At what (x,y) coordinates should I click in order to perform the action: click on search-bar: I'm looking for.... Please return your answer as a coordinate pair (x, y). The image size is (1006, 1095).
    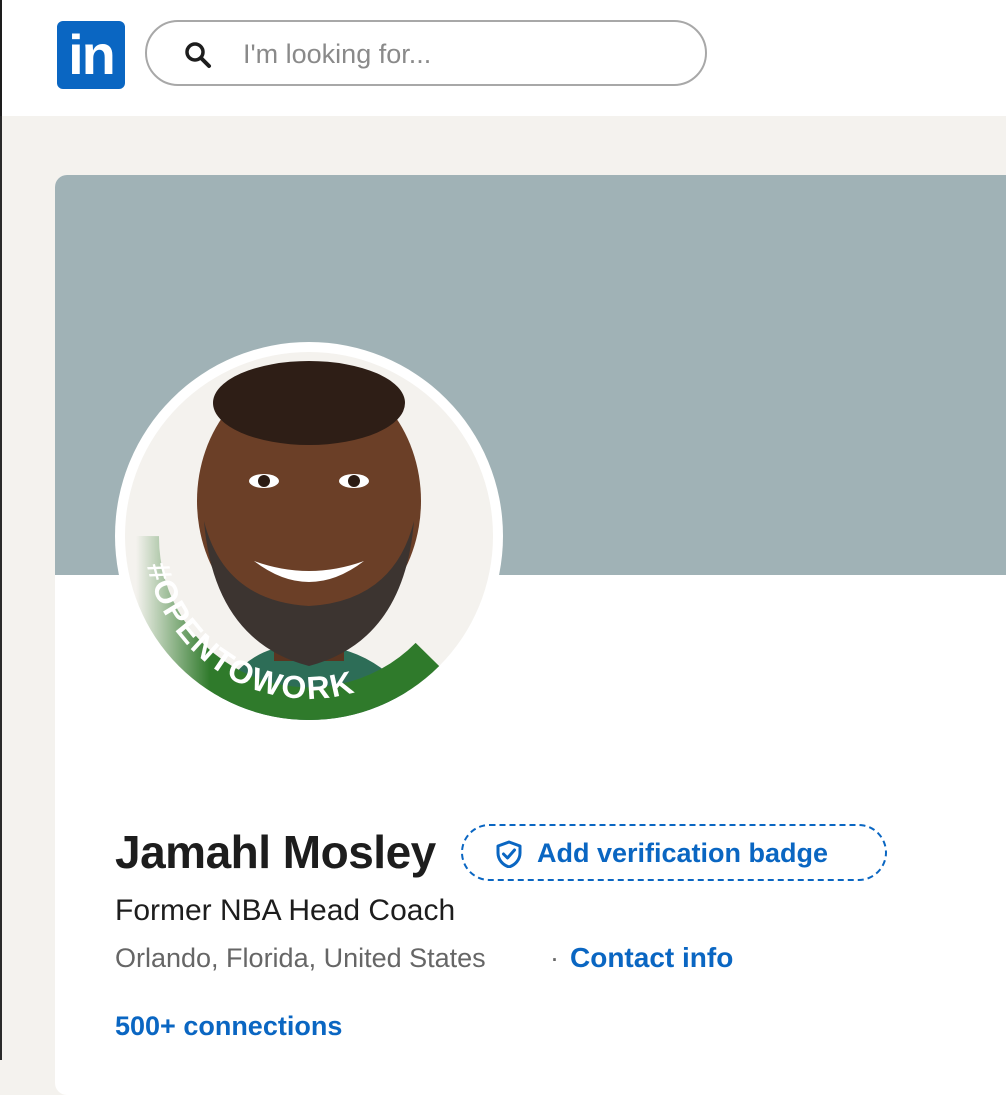
    Looking at the image, I should click on (426, 53).